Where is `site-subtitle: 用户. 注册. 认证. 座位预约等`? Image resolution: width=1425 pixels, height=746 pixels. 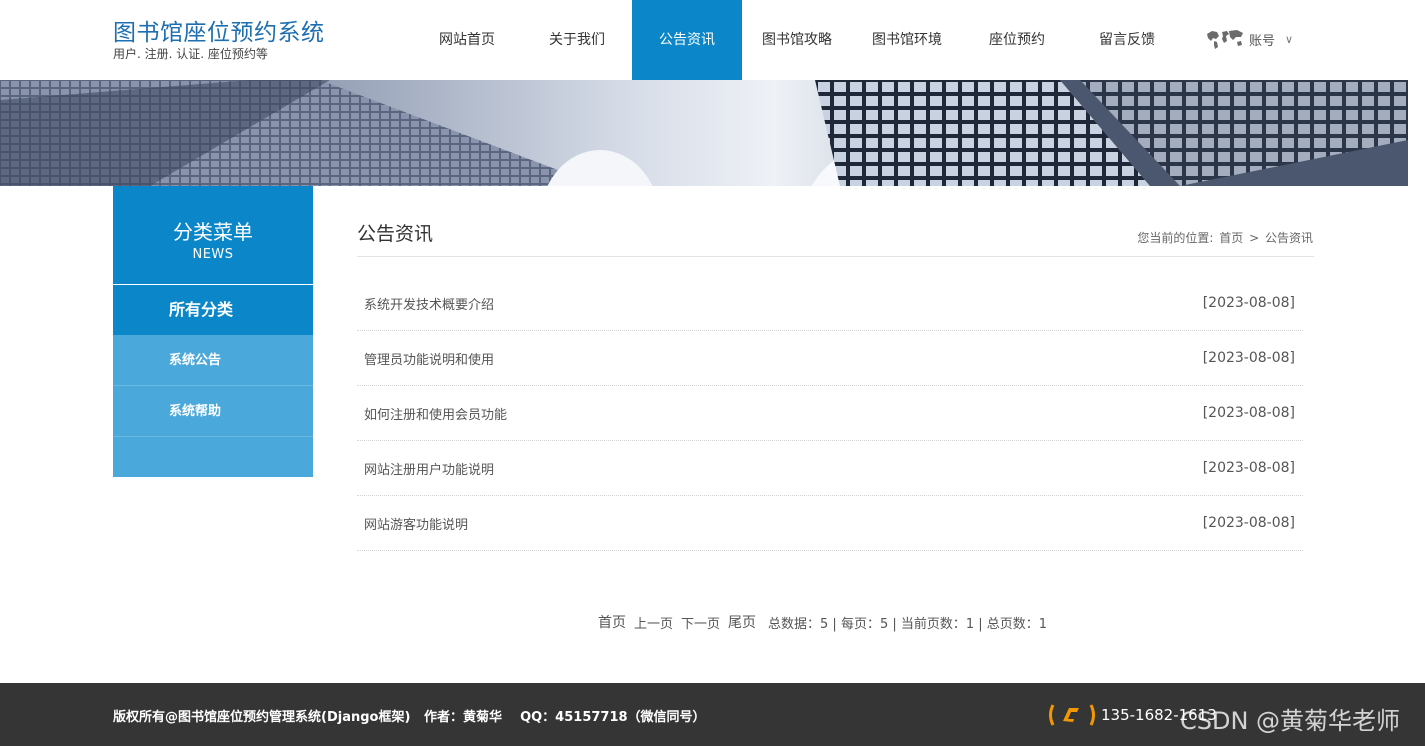
site-subtitle: 用户. 注册. 认证. 座位预约等 is located at coordinates (190, 54).